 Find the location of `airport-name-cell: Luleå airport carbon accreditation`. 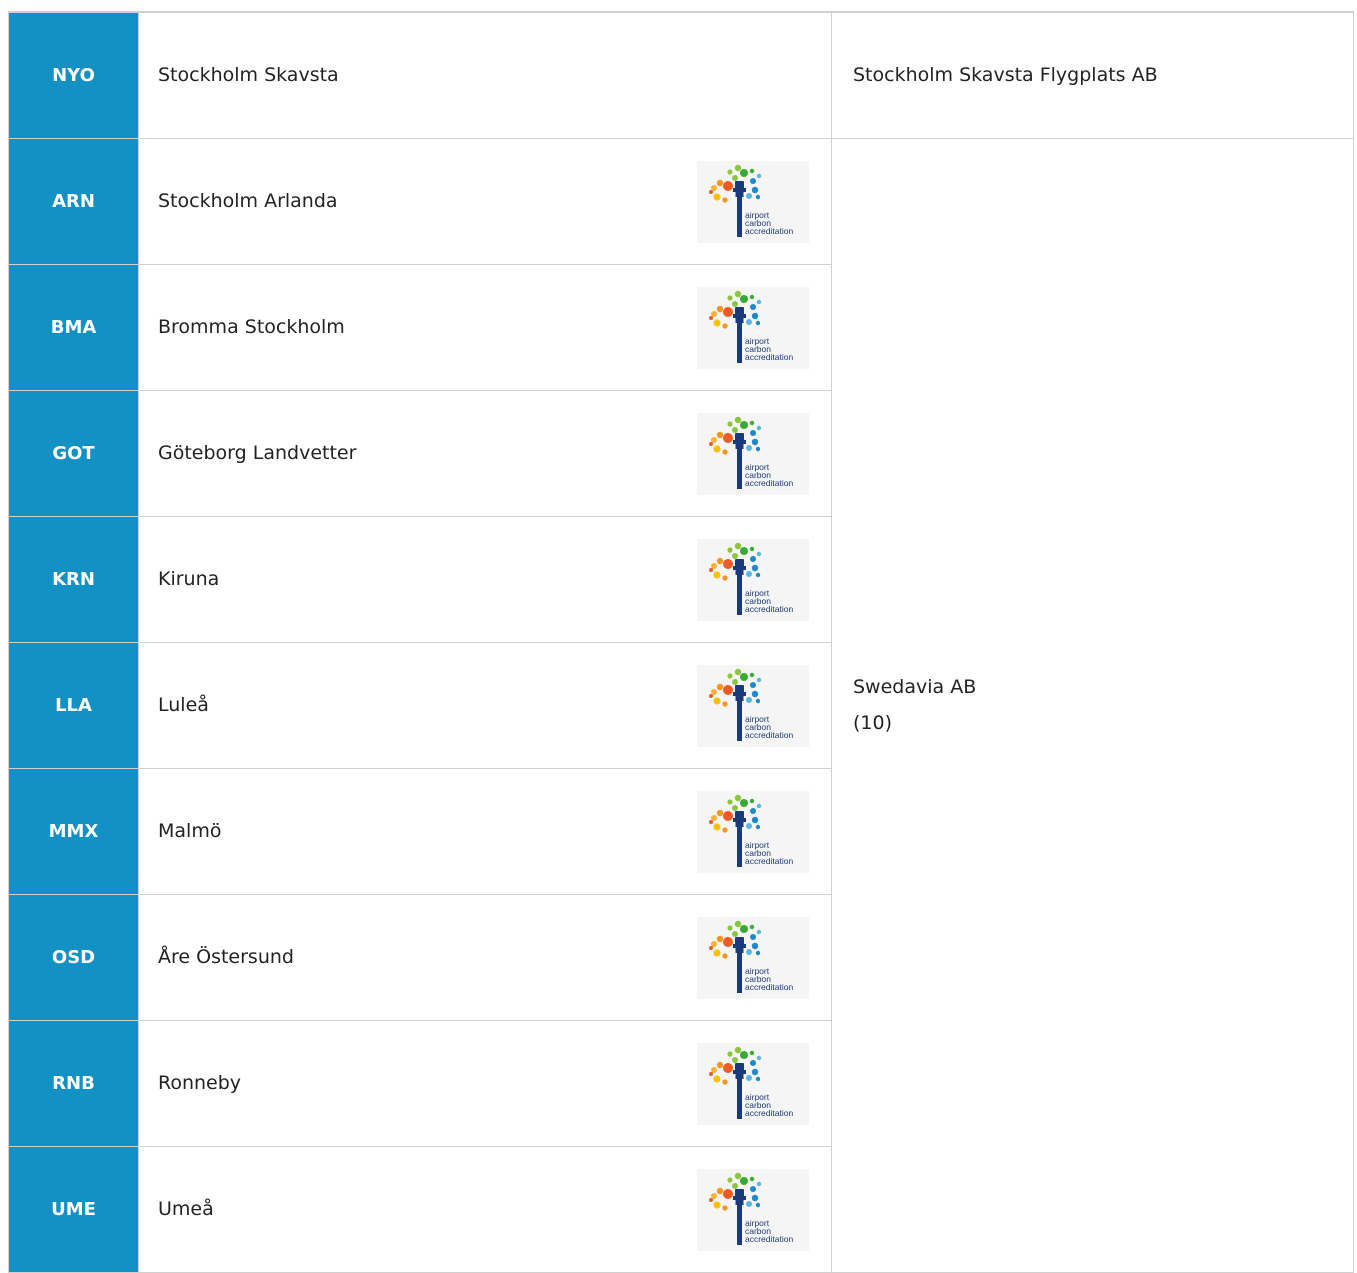

airport-name-cell: Luleå airport carbon accreditation is located at coordinates (485, 705).